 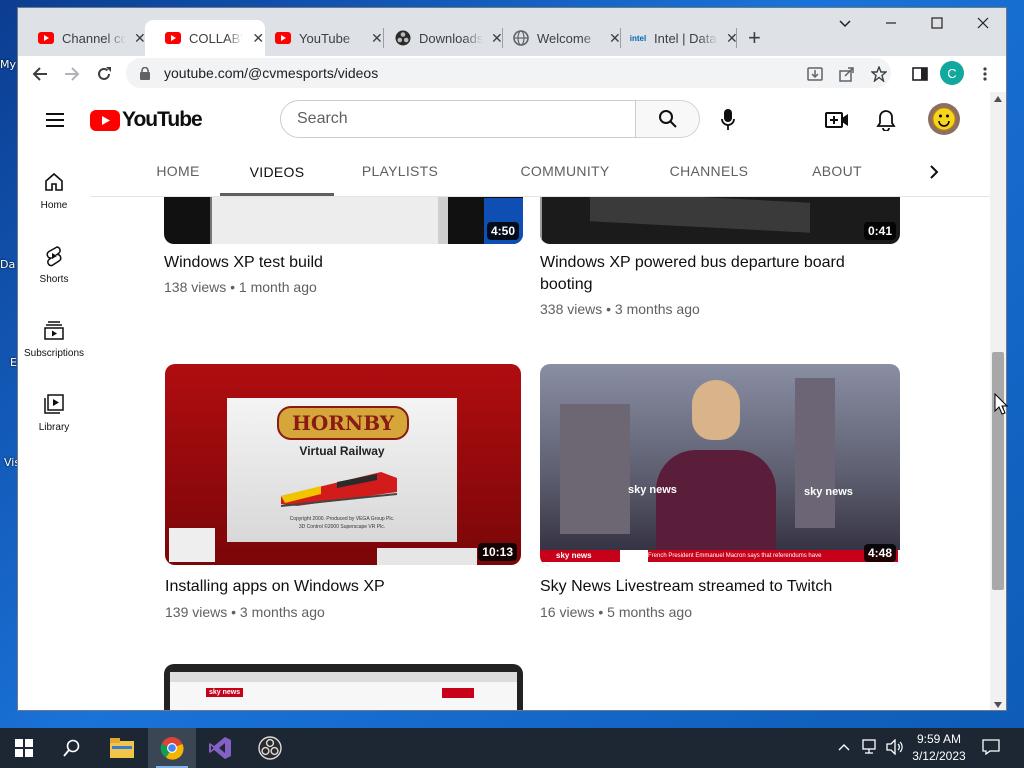 What do you see at coordinates (710, 587) in the screenshot?
I see `video-title: Sky News Livestream streamed to Twitch` at bounding box center [710, 587].